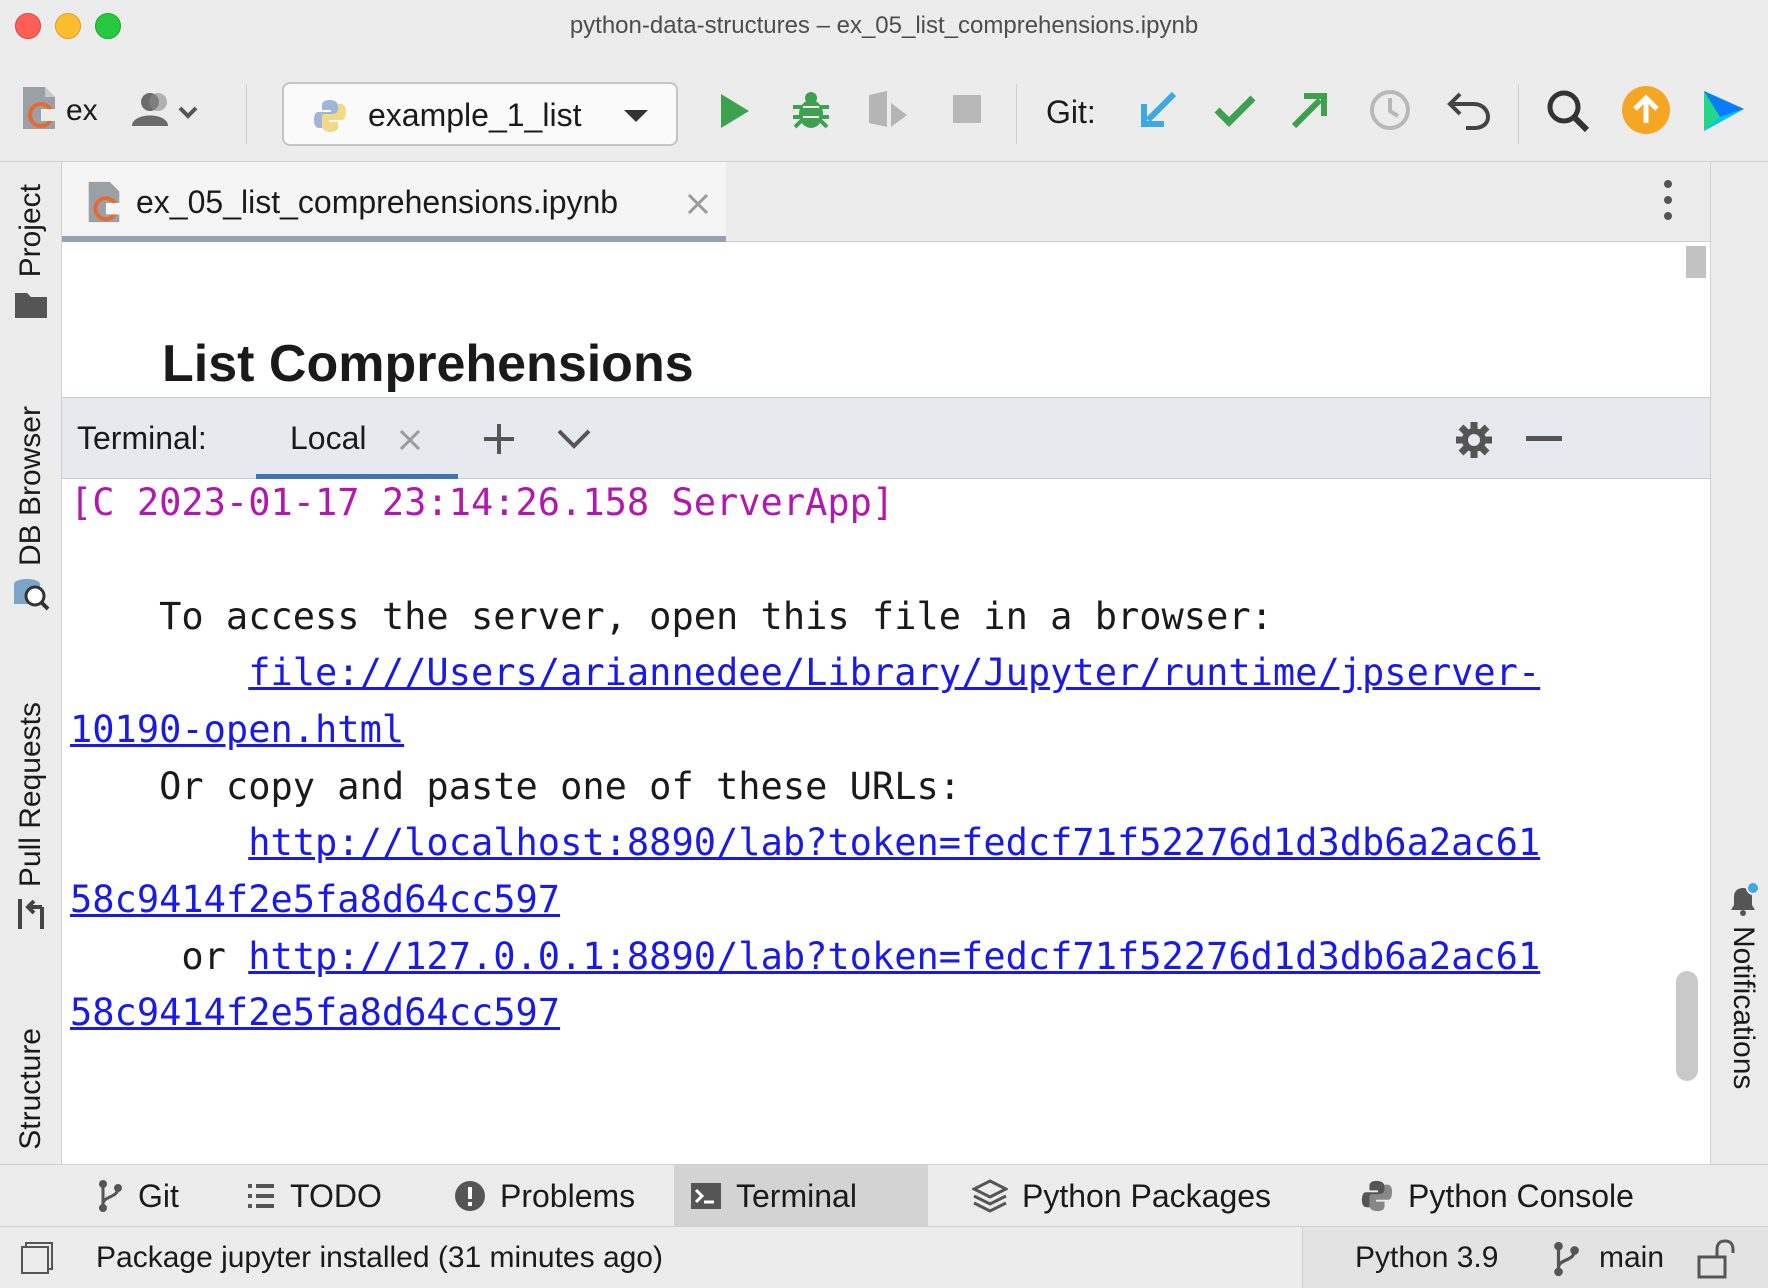  I want to click on terminal-scrollbar, so click(1687, 1026).